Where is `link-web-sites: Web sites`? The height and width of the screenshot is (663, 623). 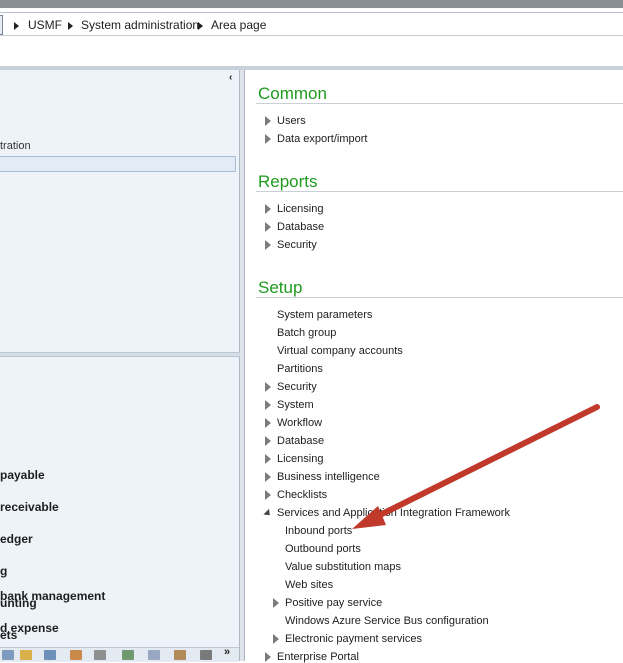
link-web-sites: Web sites is located at coordinates (309, 585).